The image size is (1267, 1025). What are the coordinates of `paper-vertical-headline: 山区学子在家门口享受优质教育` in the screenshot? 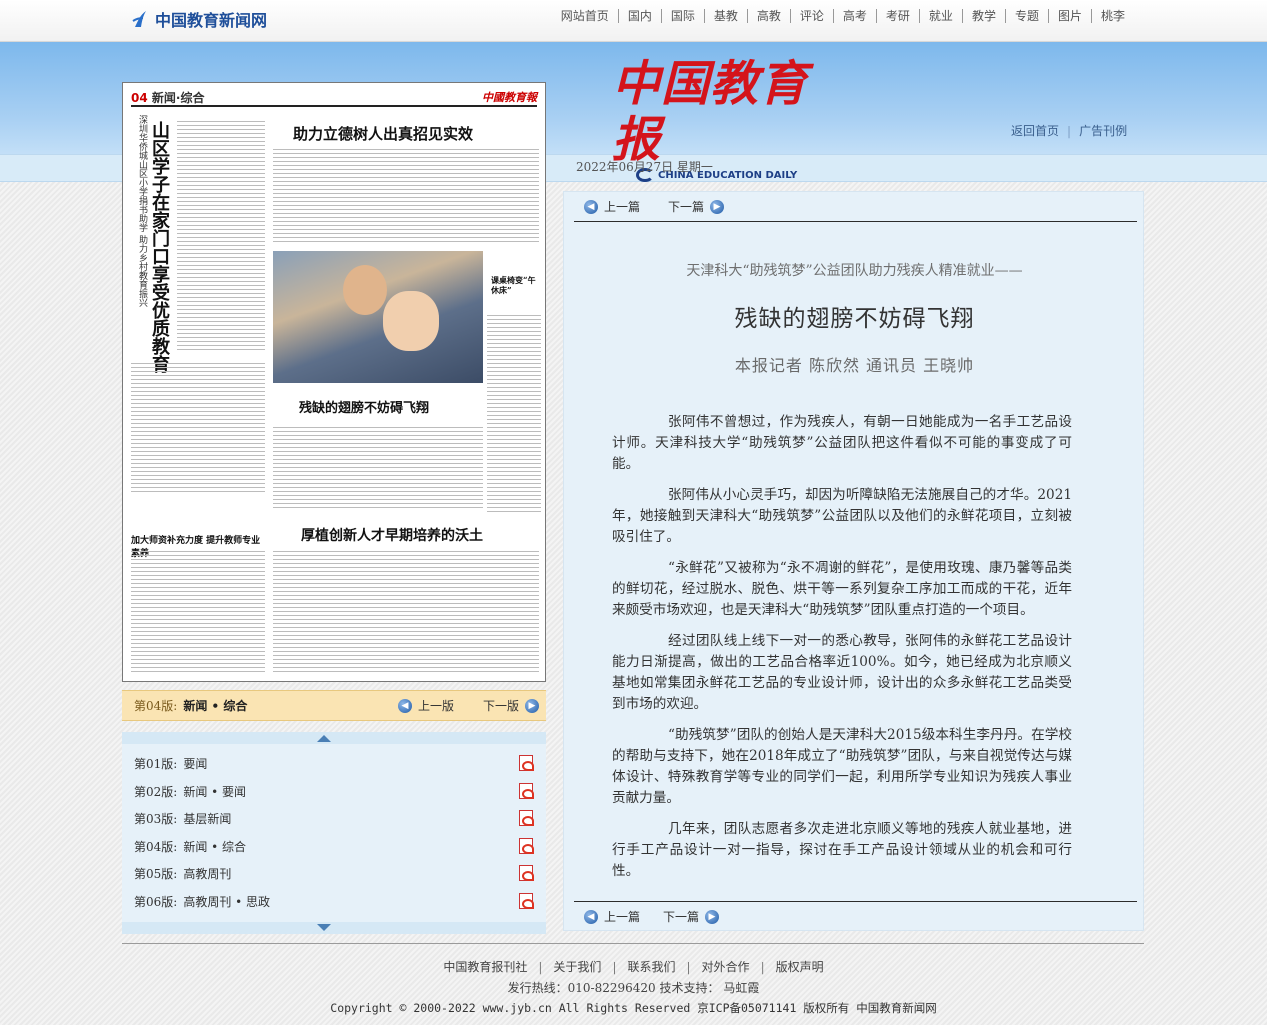 It's located at (159, 247).